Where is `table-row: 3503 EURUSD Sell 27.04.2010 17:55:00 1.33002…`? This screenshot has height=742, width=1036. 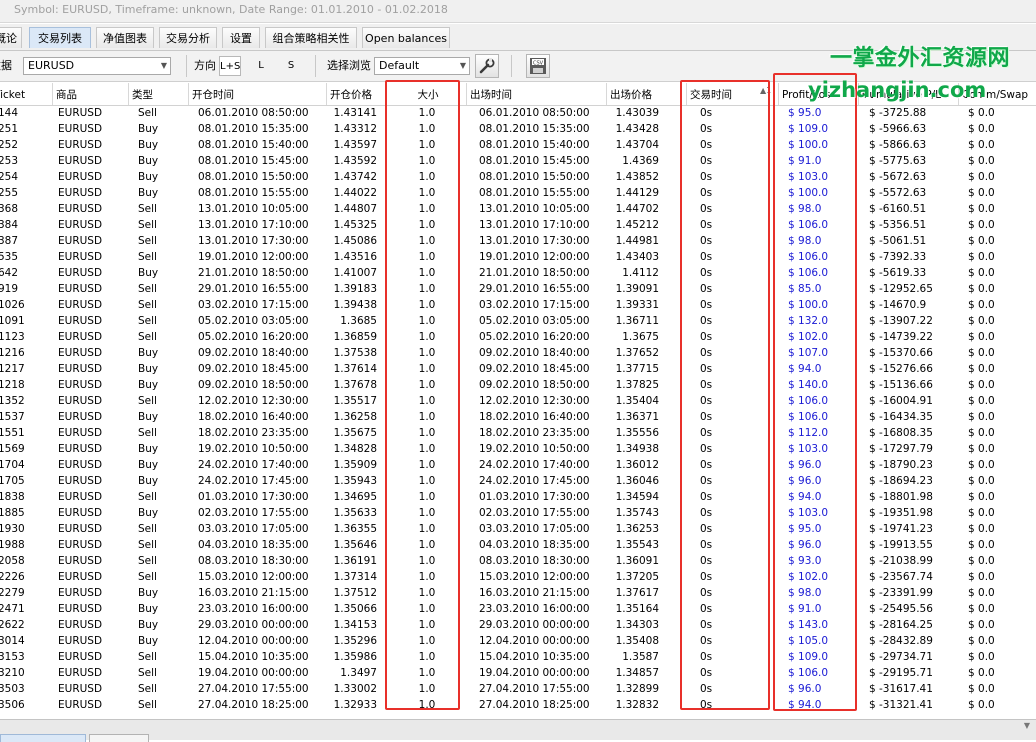 table-row: 3503 EURUSD Sell 27.04.2010 17:55:00 1.33002… is located at coordinates (518, 689).